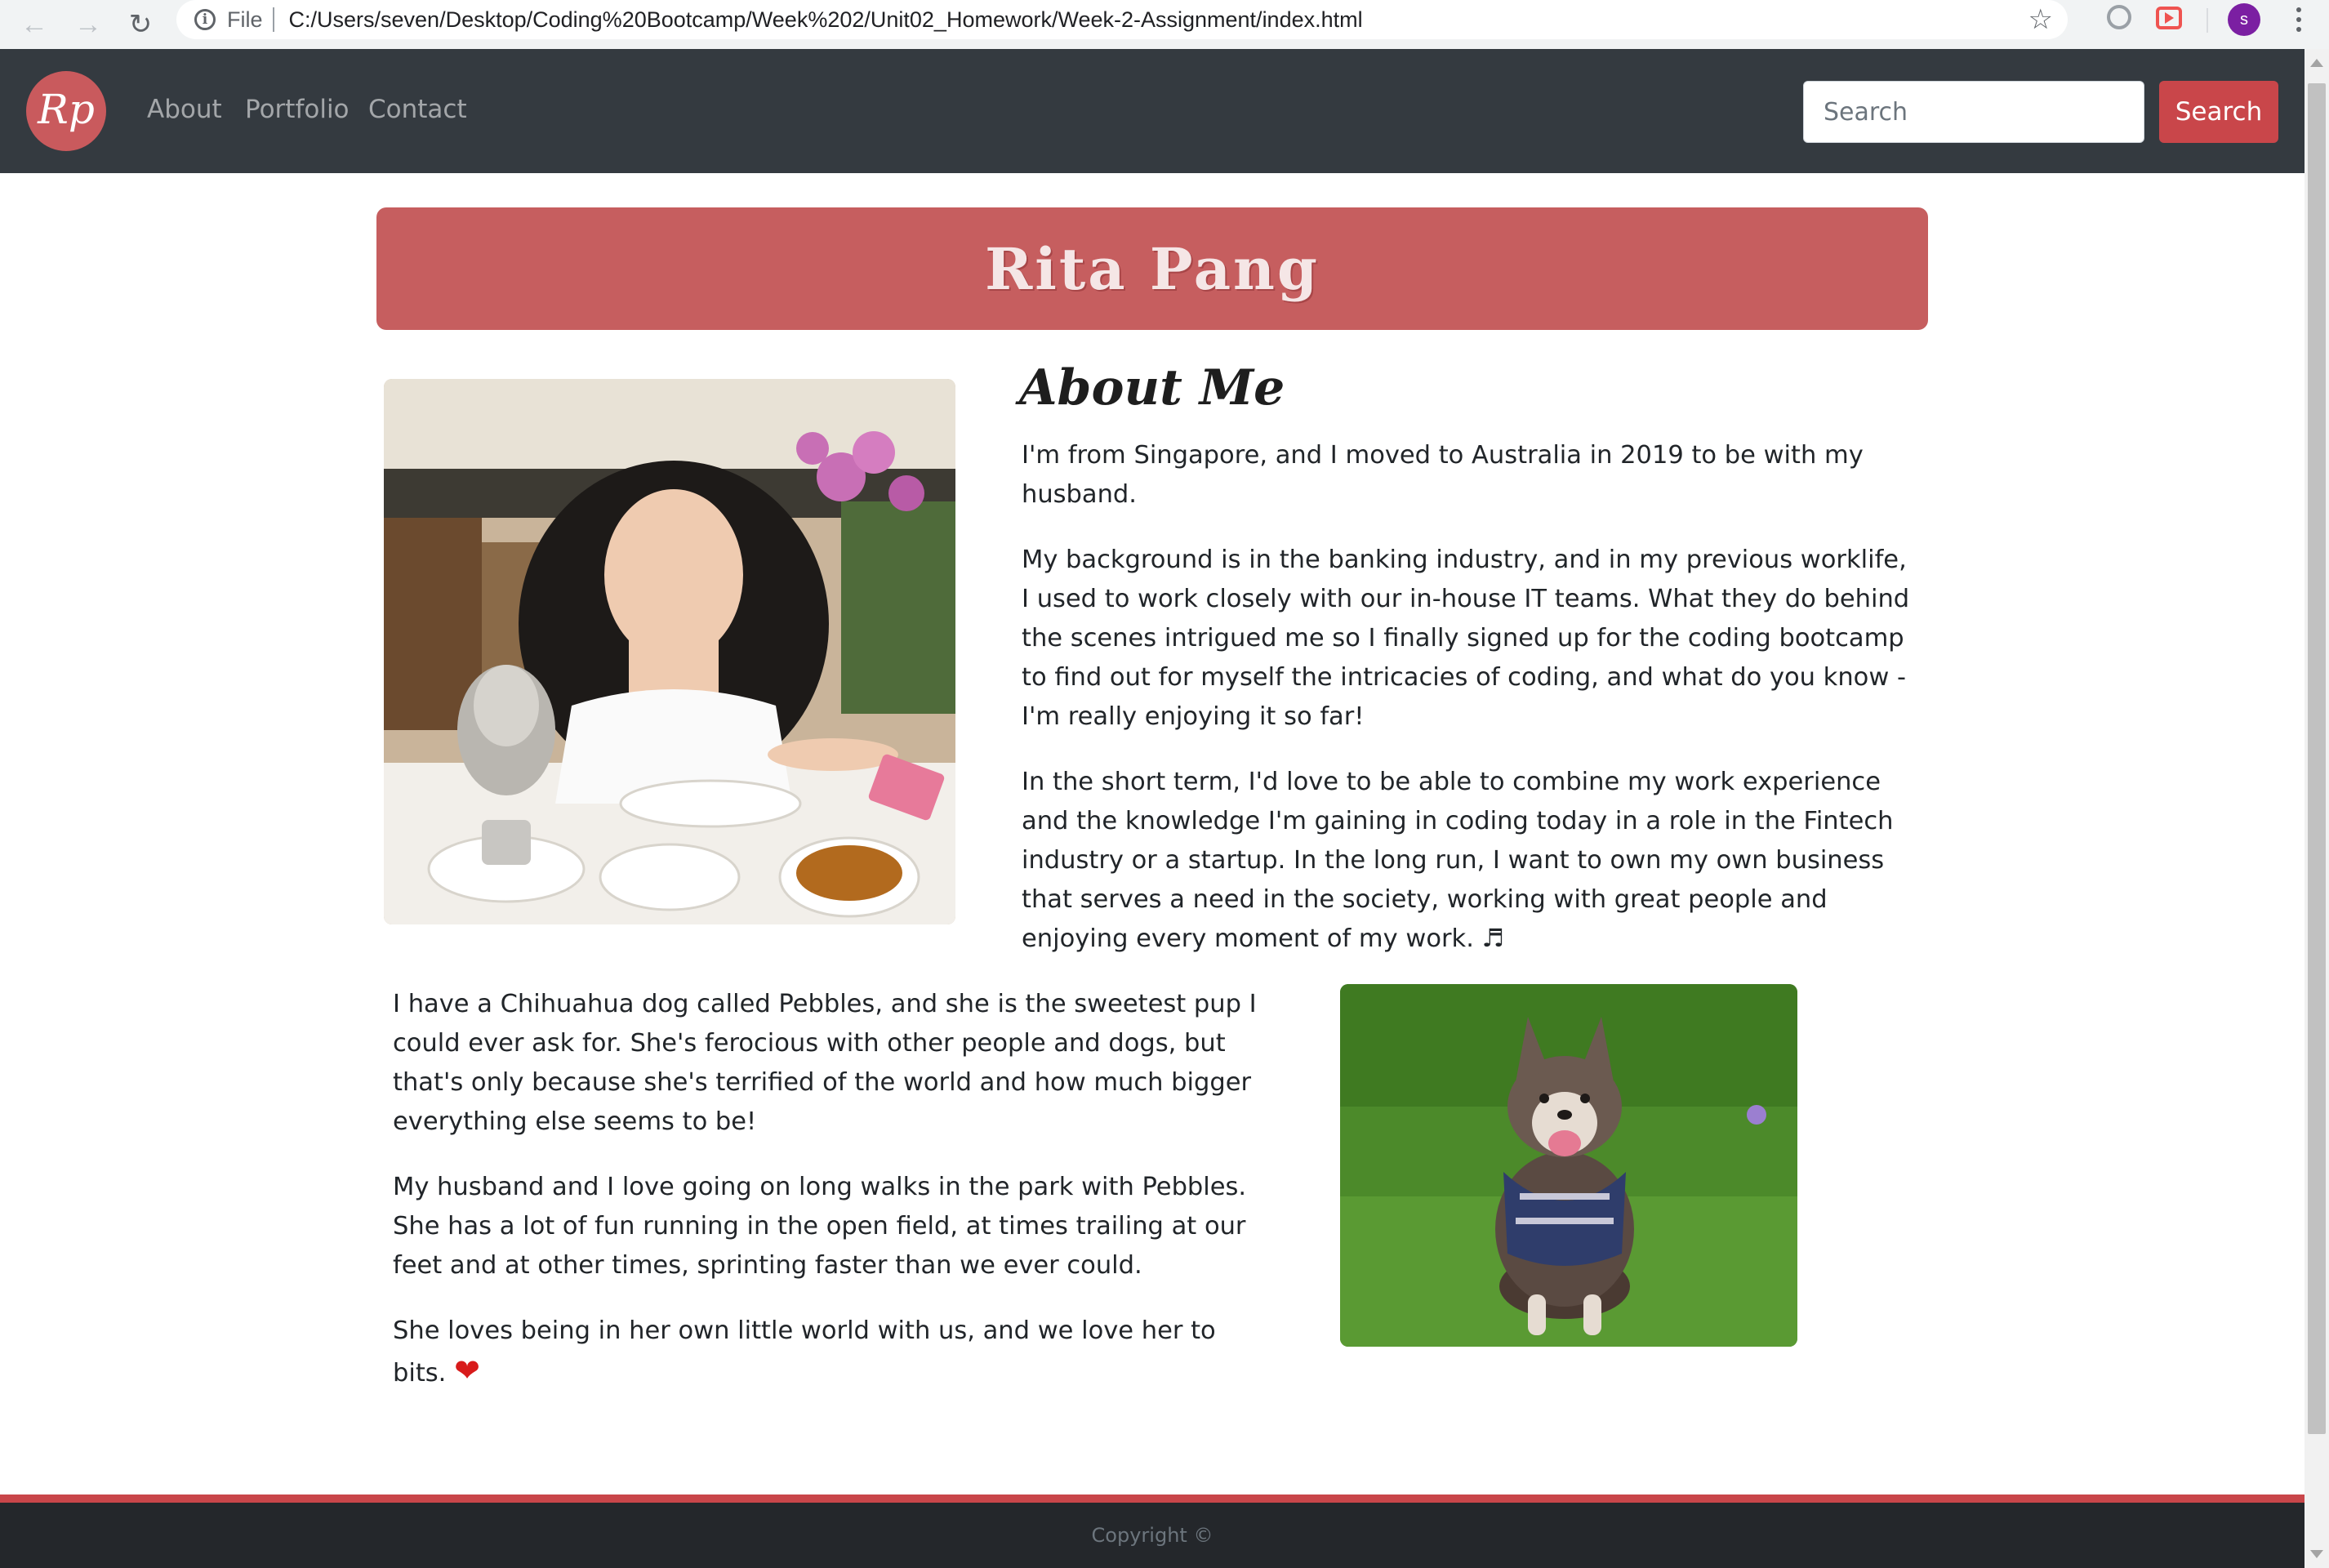  I want to click on profile-avatar: s, so click(2244, 19).